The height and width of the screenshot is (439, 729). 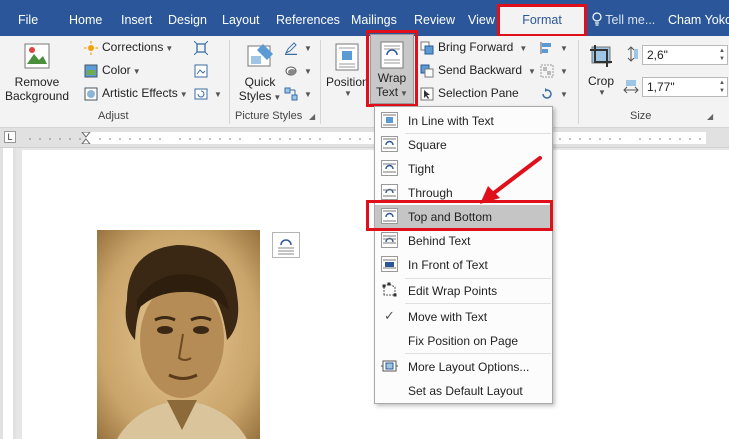 What do you see at coordinates (600, 81) in the screenshot?
I see `crop-label: Crop` at bounding box center [600, 81].